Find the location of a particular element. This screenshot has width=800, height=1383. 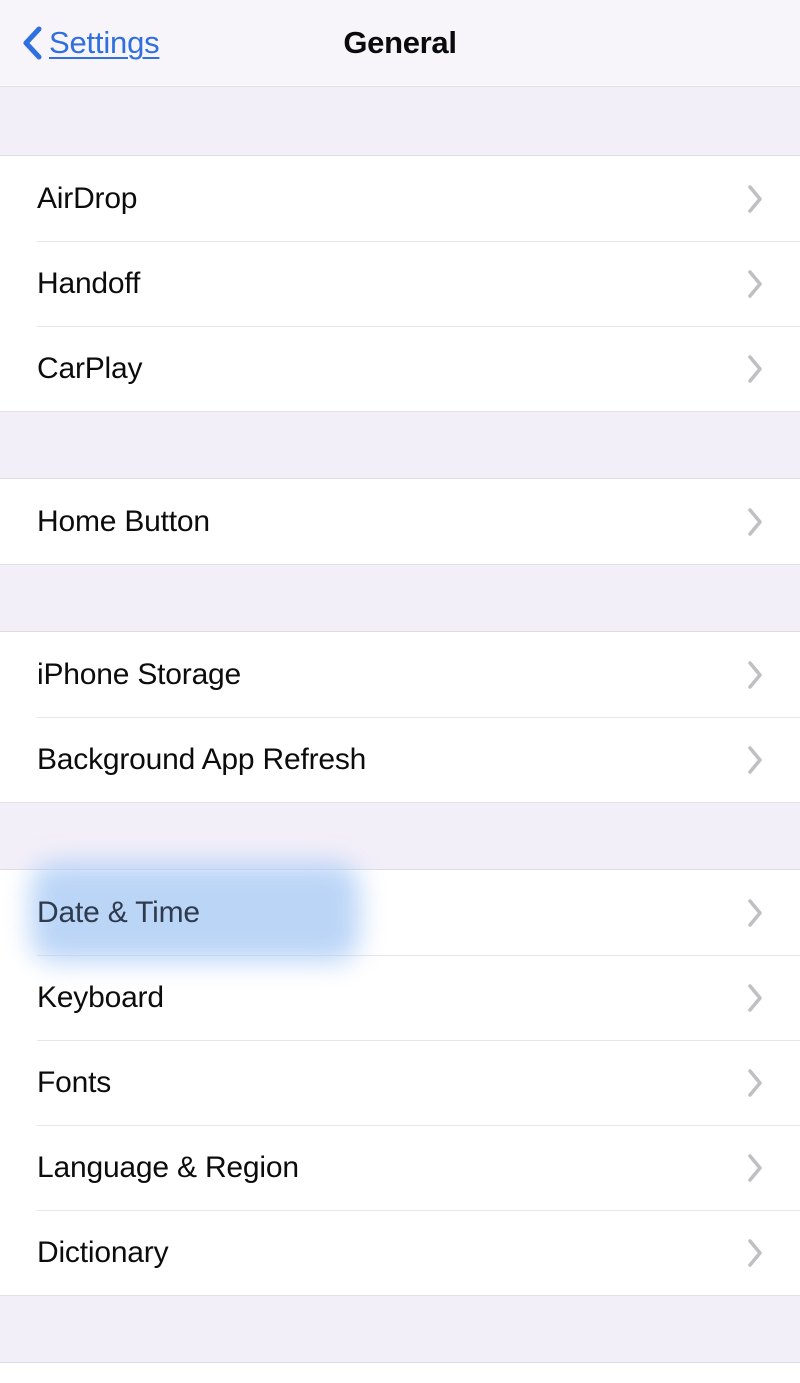

row-label: CarPlay is located at coordinates (90, 368).